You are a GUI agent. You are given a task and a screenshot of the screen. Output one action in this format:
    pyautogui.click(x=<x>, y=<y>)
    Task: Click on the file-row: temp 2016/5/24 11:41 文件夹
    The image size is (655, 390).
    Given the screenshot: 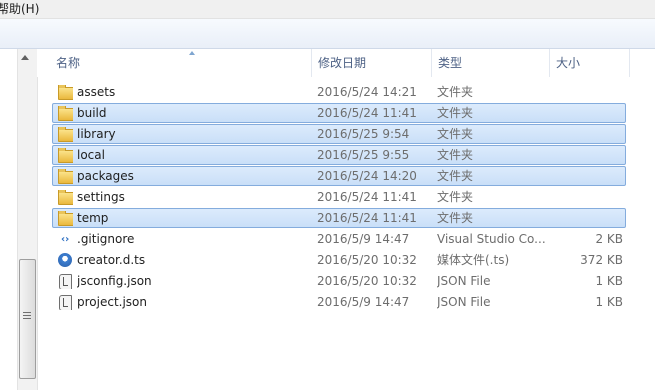 What is the action you would take?
    pyautogui.click(x=339, y=218)
    